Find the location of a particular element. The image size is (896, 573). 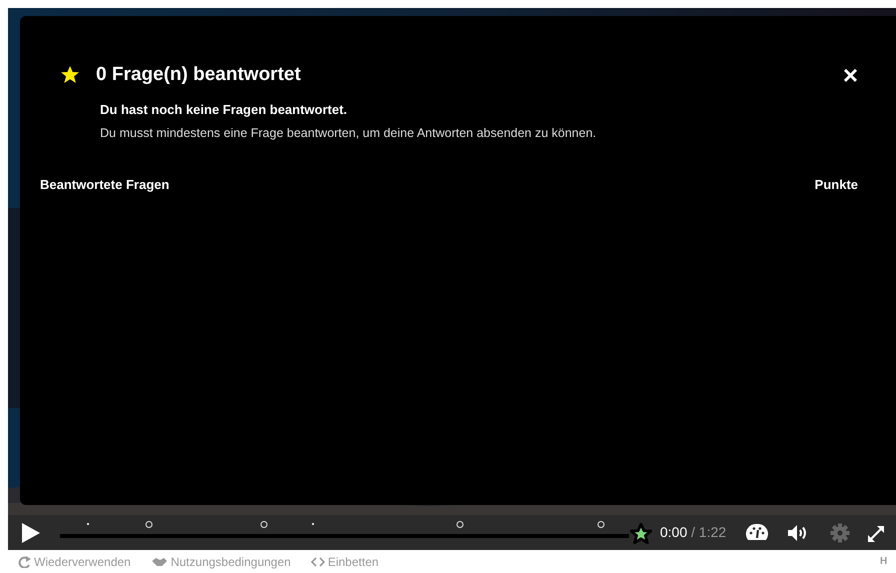

summary-message: Du musst mindestens eine Frage beantworten, um deine Antworten absenden zu können. is located at coordinates (349, 133).